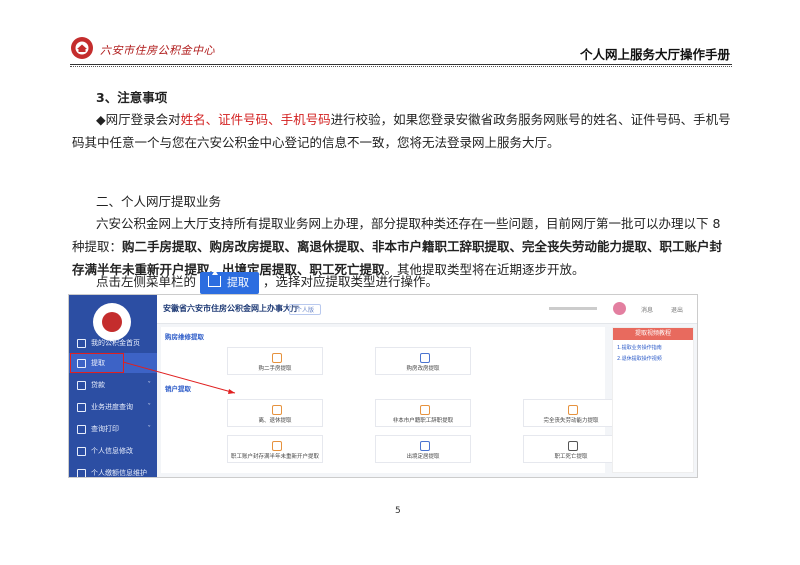  I want to click on instr-suffix: ，选择对应提取类型进行操作。, so click(351, 281).